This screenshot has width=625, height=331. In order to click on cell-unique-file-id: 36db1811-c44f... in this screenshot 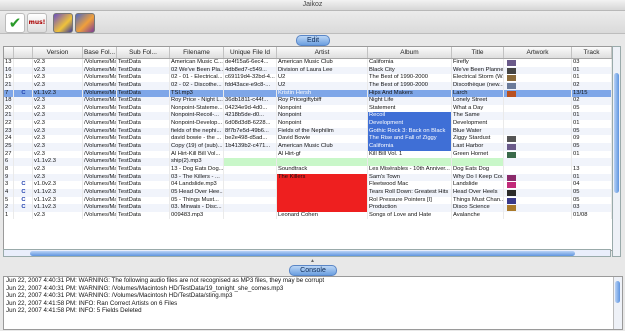, I will do `click(250, 101)`.